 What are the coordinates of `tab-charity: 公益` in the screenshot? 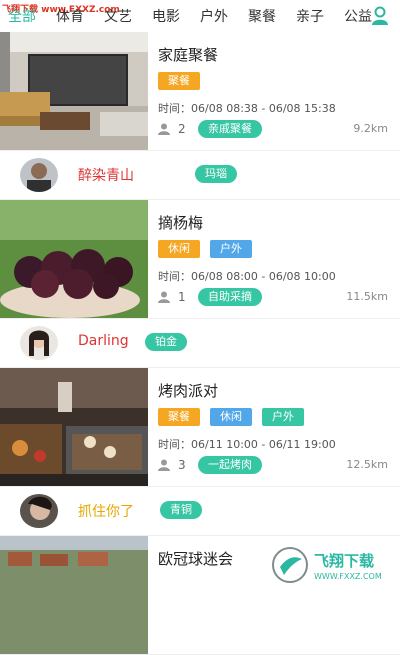 It's located at (358, 17).